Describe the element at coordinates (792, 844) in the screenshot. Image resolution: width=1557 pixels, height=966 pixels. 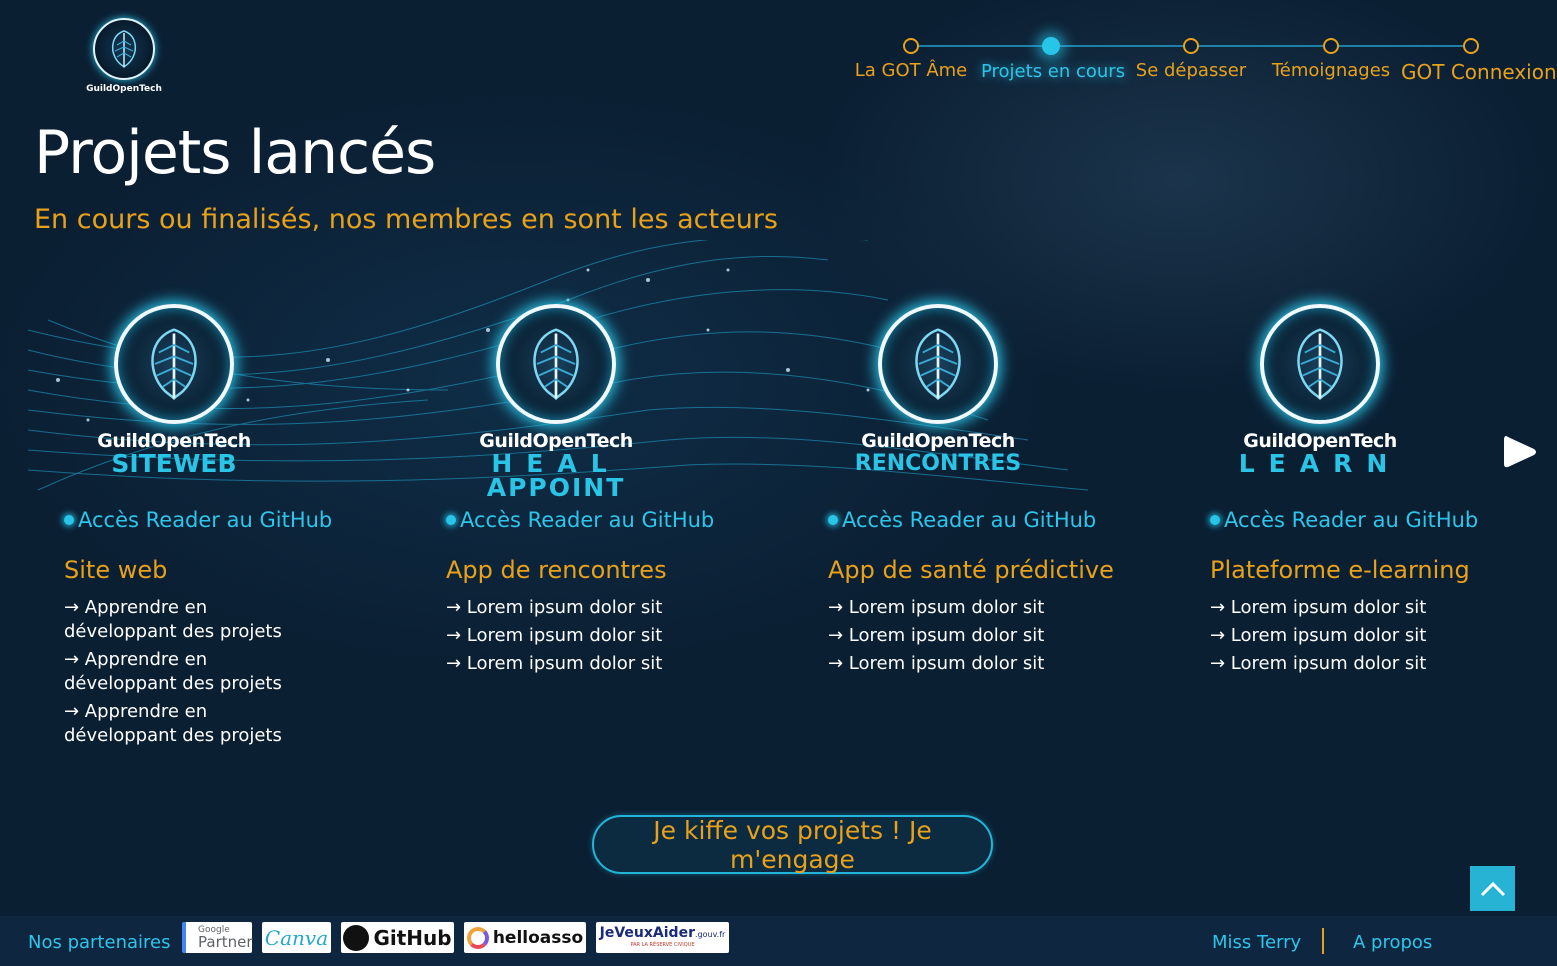
I see `engage-cta-button: Je kiffe vos projets ! Je m'engage` at that location.